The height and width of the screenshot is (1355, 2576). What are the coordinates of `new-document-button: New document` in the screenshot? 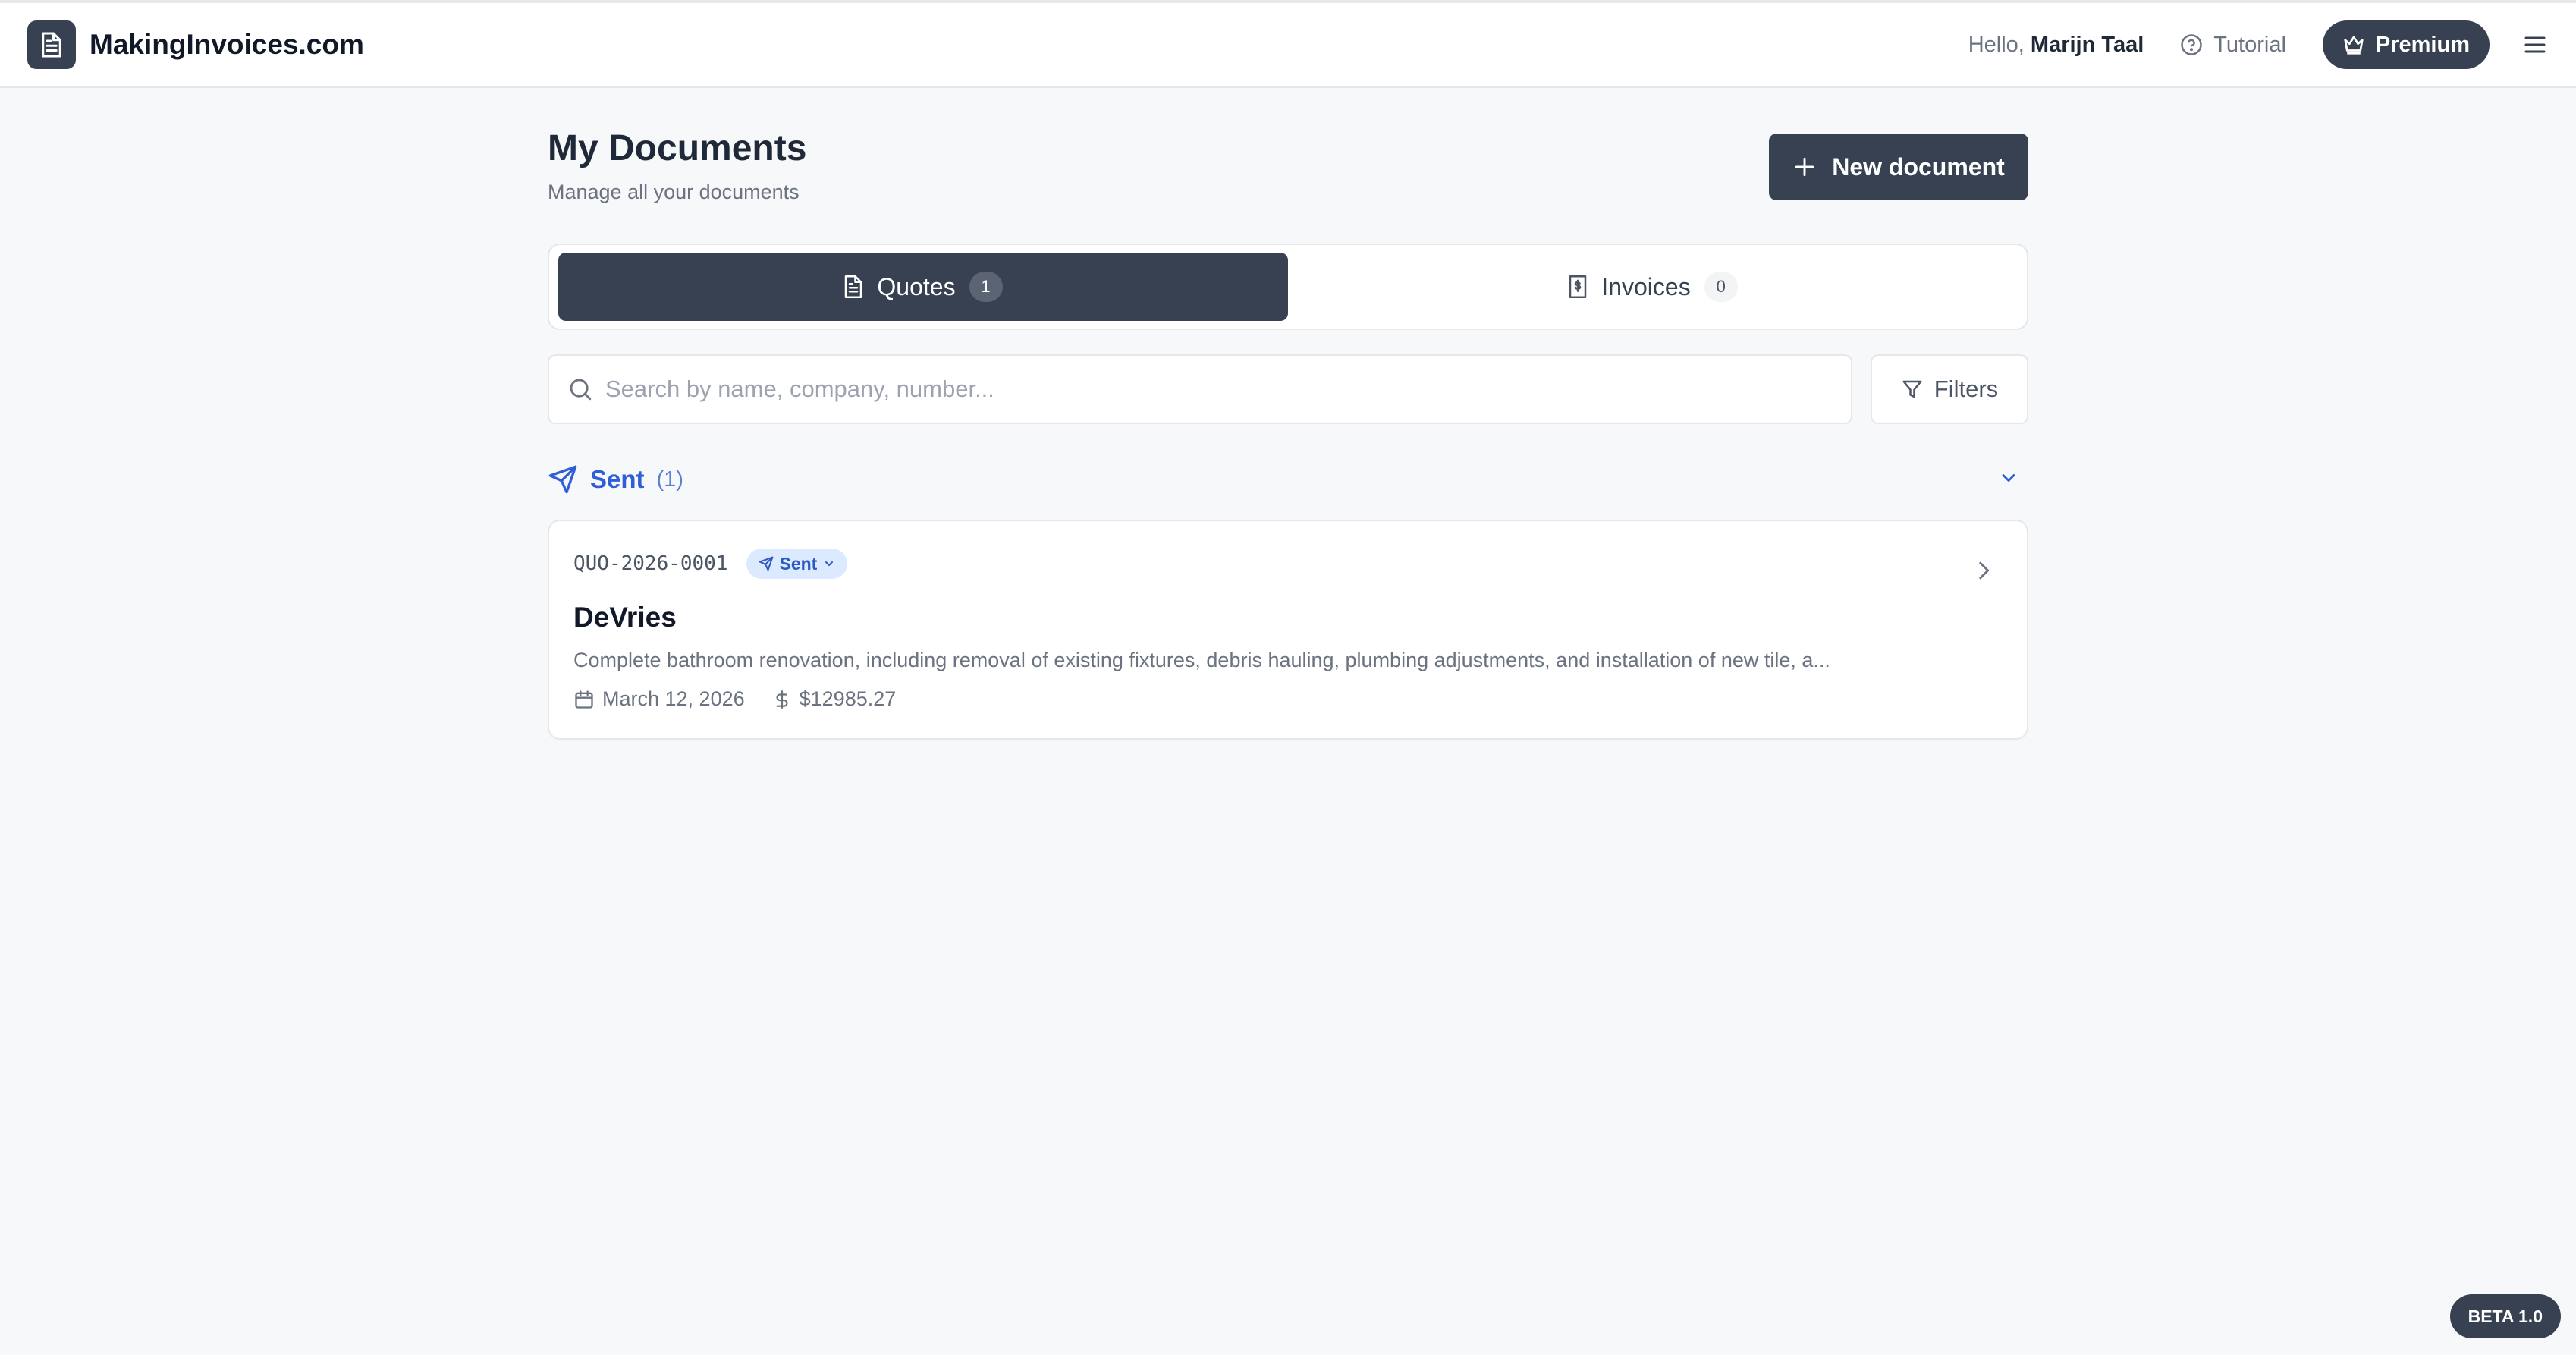 It's located at (1898, 167).